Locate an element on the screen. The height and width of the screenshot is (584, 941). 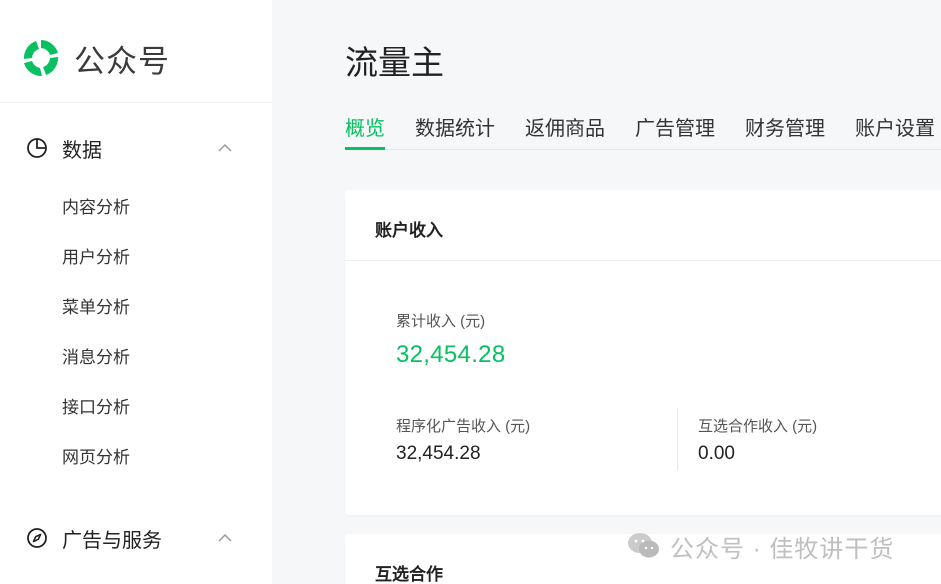
sidebar-item-webpage-analysis: 网页分析 is located at coordinates (96, 458).